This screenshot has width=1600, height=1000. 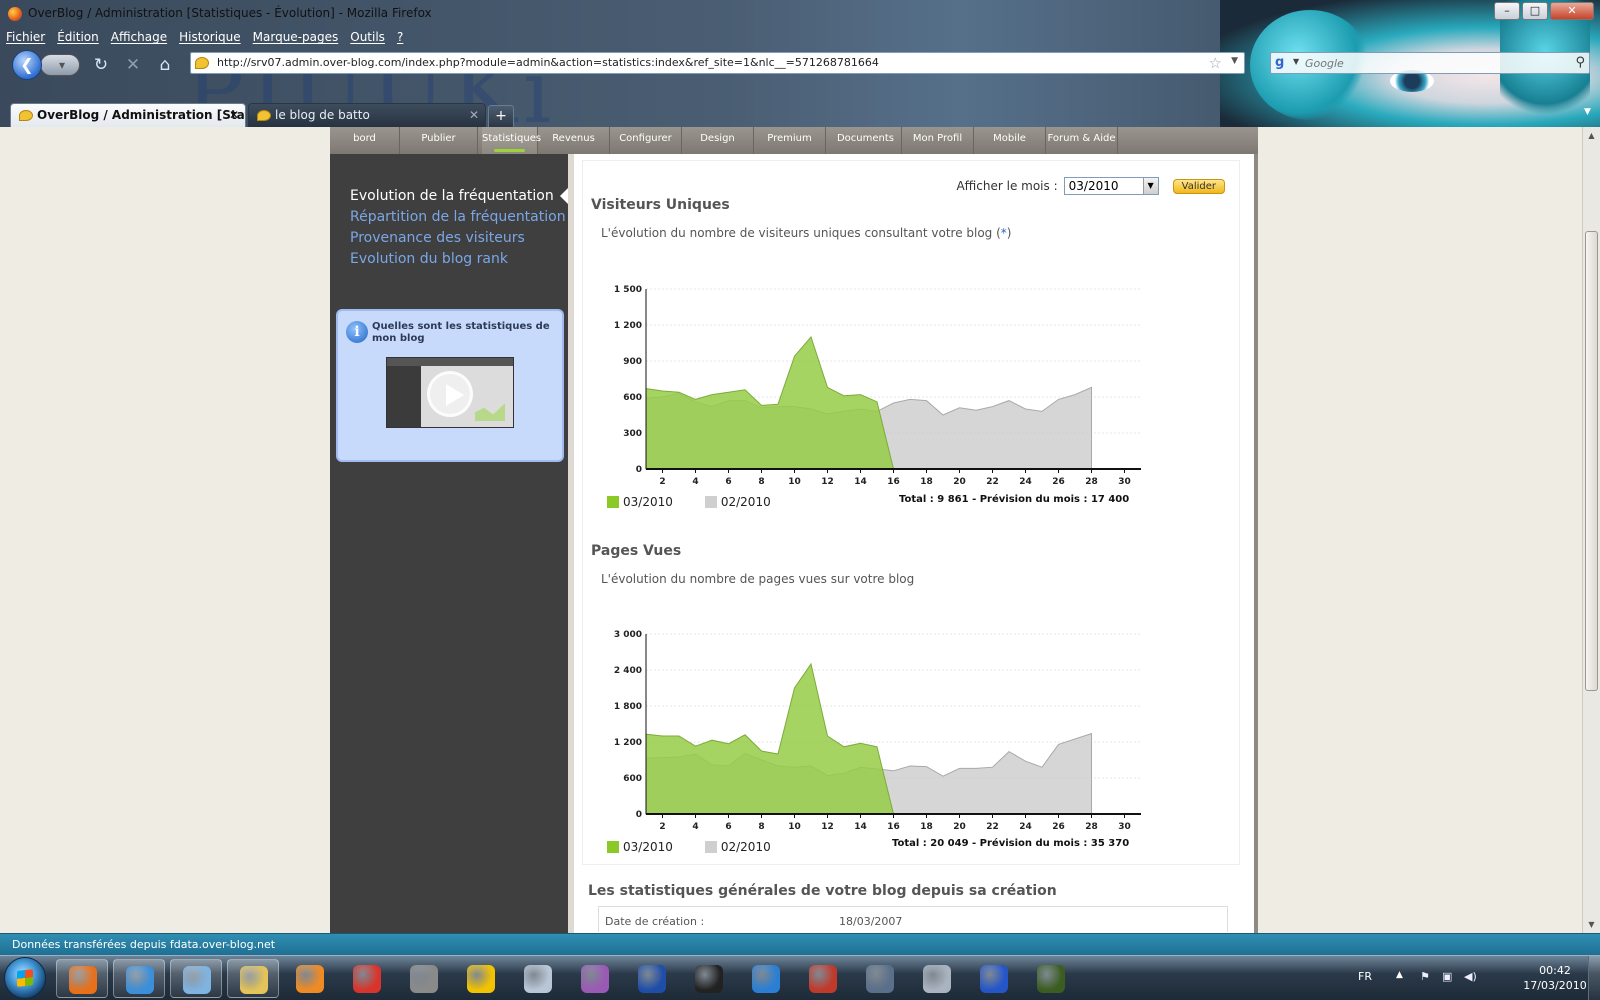 What do you see at coordinates (823, 978) in the screenshot?
I see `taskbar-button-card` at bounding box center [823, 978].